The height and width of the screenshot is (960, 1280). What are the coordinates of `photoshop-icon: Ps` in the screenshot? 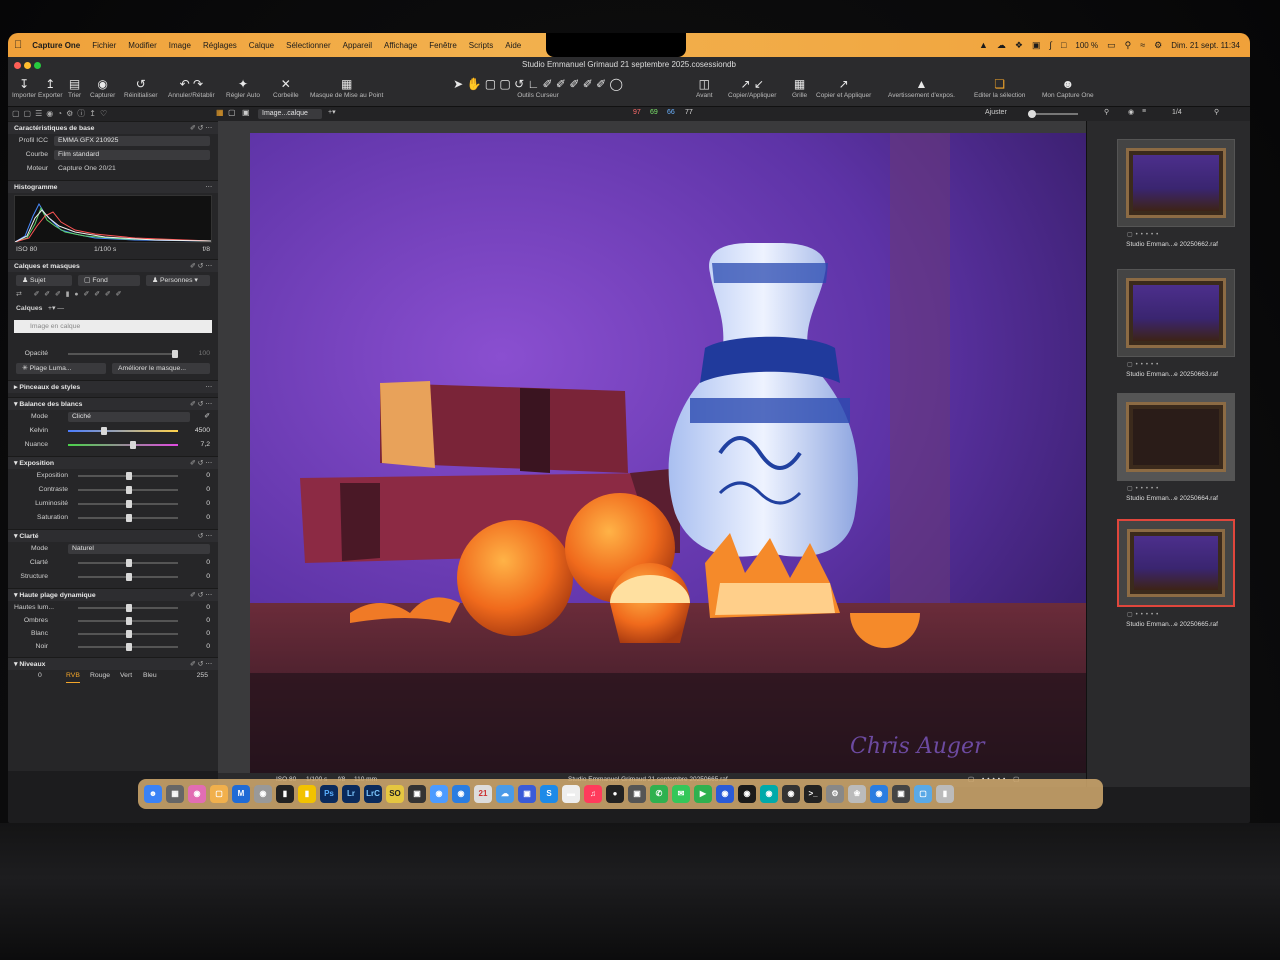 It's located at (329, 794).